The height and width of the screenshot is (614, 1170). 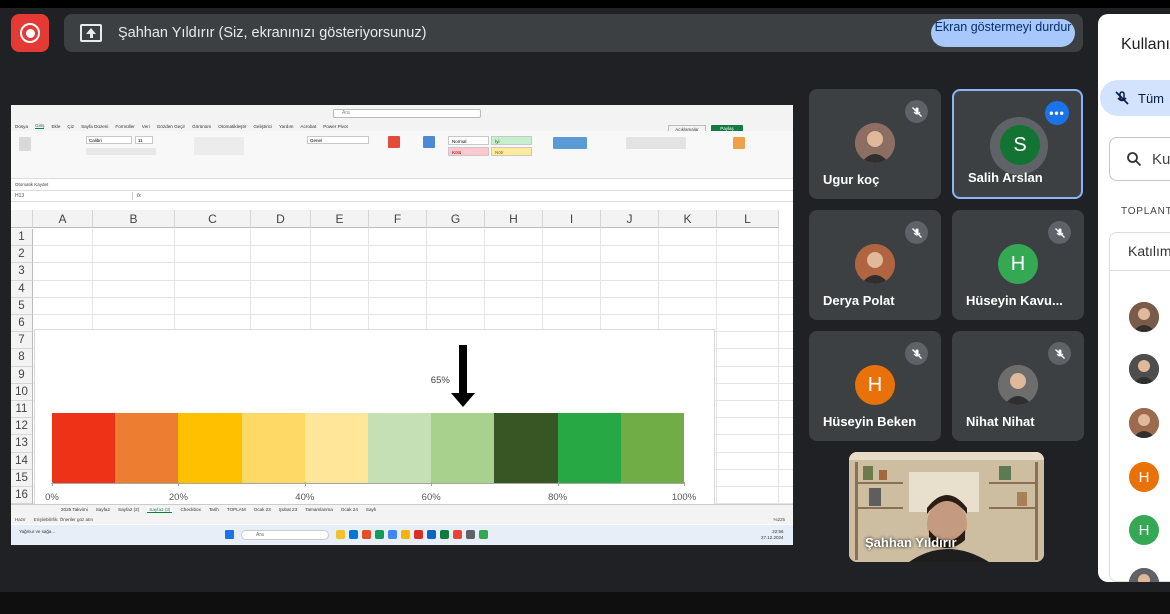 What do you see at coordinates (779, 519) in the screenshot?
I see `zoom-level: %225` at bounding box center [779, 519].